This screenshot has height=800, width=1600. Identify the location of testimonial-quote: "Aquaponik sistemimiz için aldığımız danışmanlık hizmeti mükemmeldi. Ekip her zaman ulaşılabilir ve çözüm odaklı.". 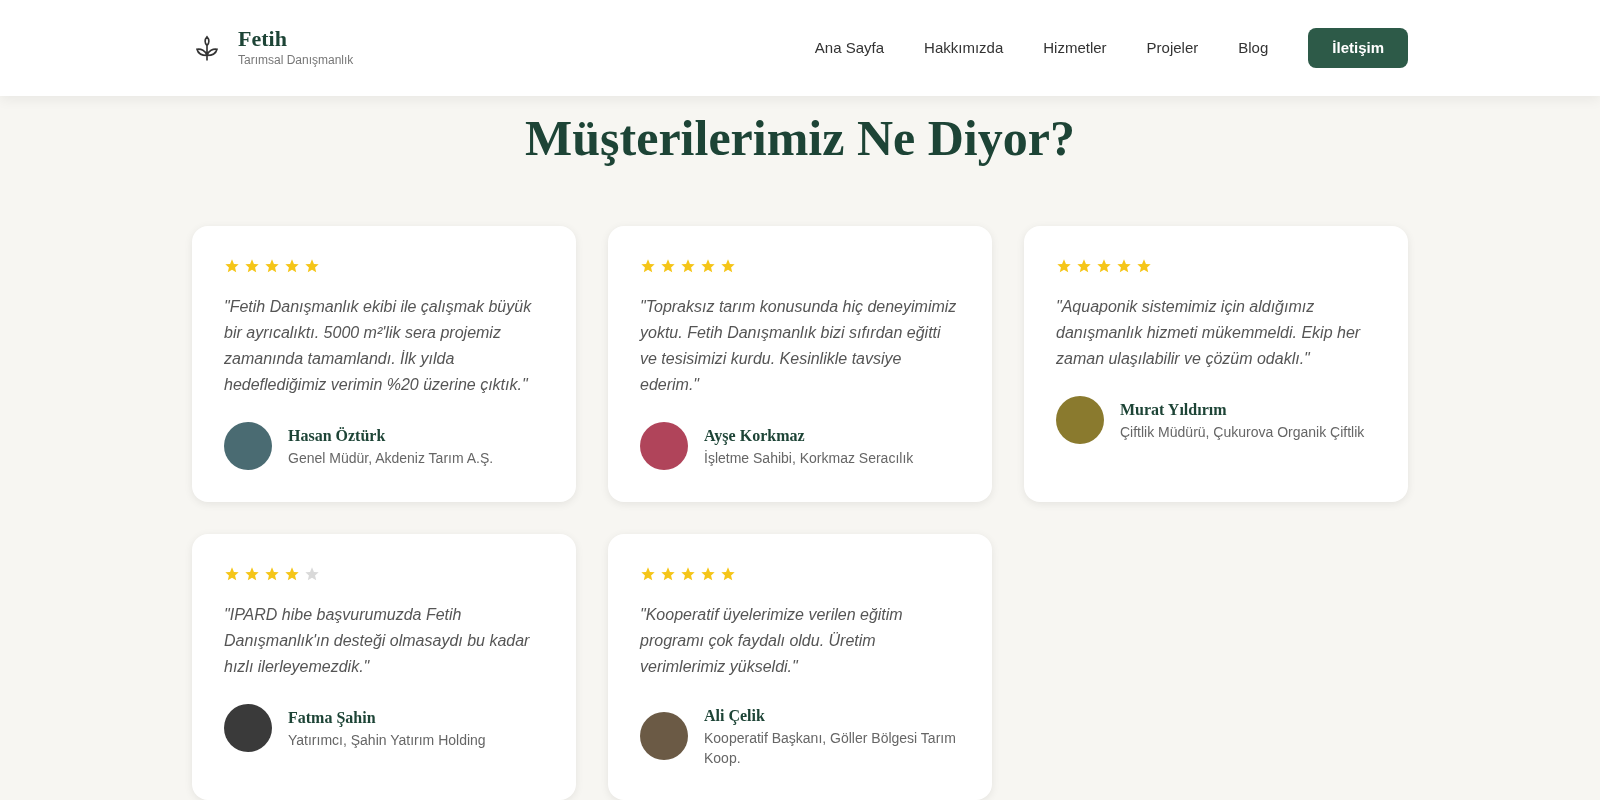
(1209, 333).